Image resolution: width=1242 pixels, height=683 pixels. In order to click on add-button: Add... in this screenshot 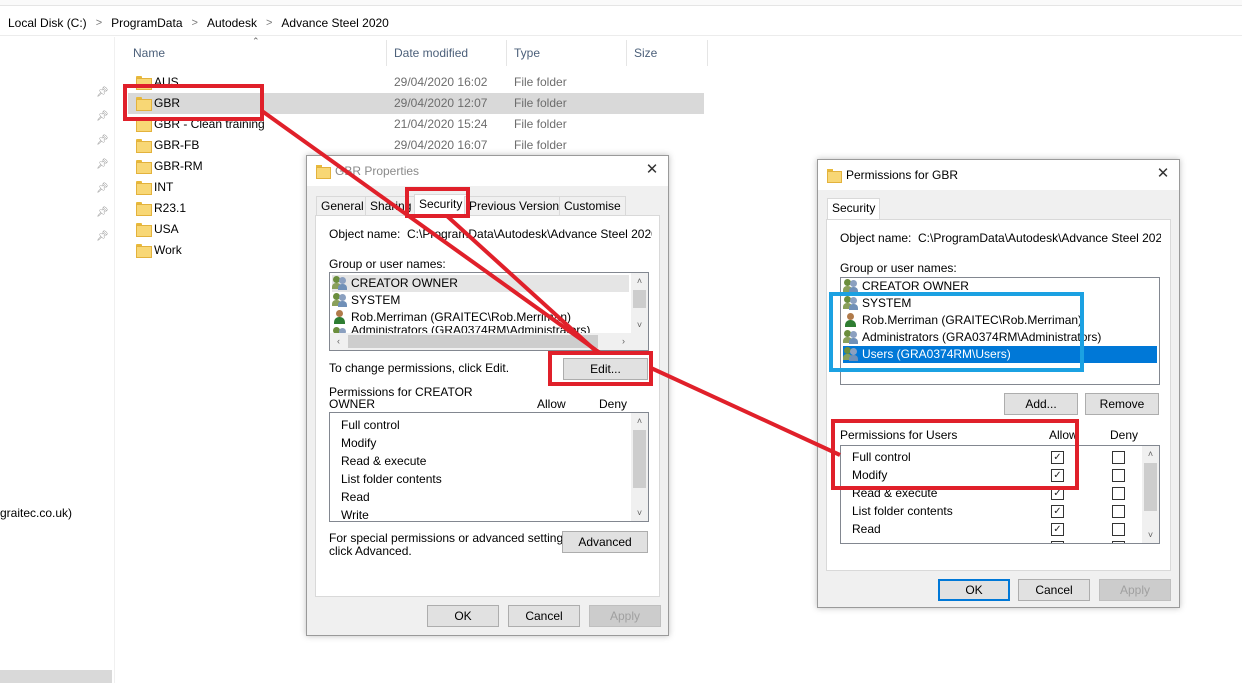, I will do `click(1041, 404)`.